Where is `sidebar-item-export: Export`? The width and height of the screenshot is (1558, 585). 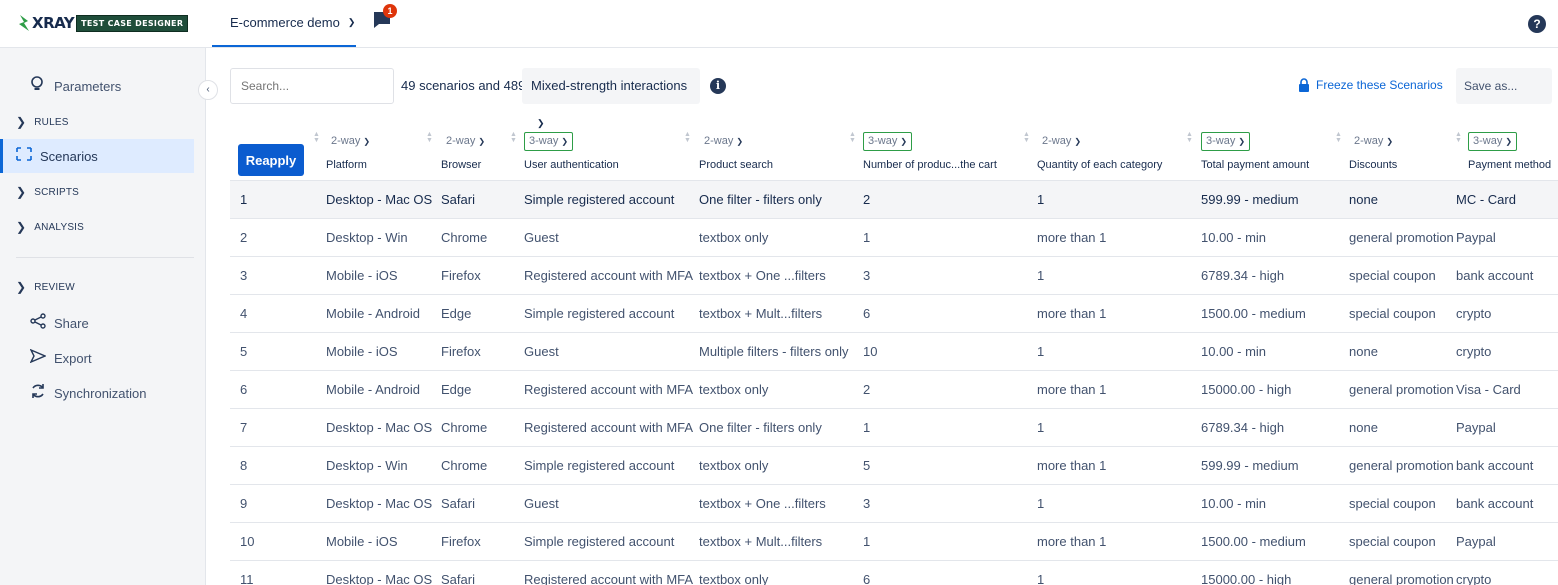
sidebar-item-export: Export is located at coordinates (97, 358).